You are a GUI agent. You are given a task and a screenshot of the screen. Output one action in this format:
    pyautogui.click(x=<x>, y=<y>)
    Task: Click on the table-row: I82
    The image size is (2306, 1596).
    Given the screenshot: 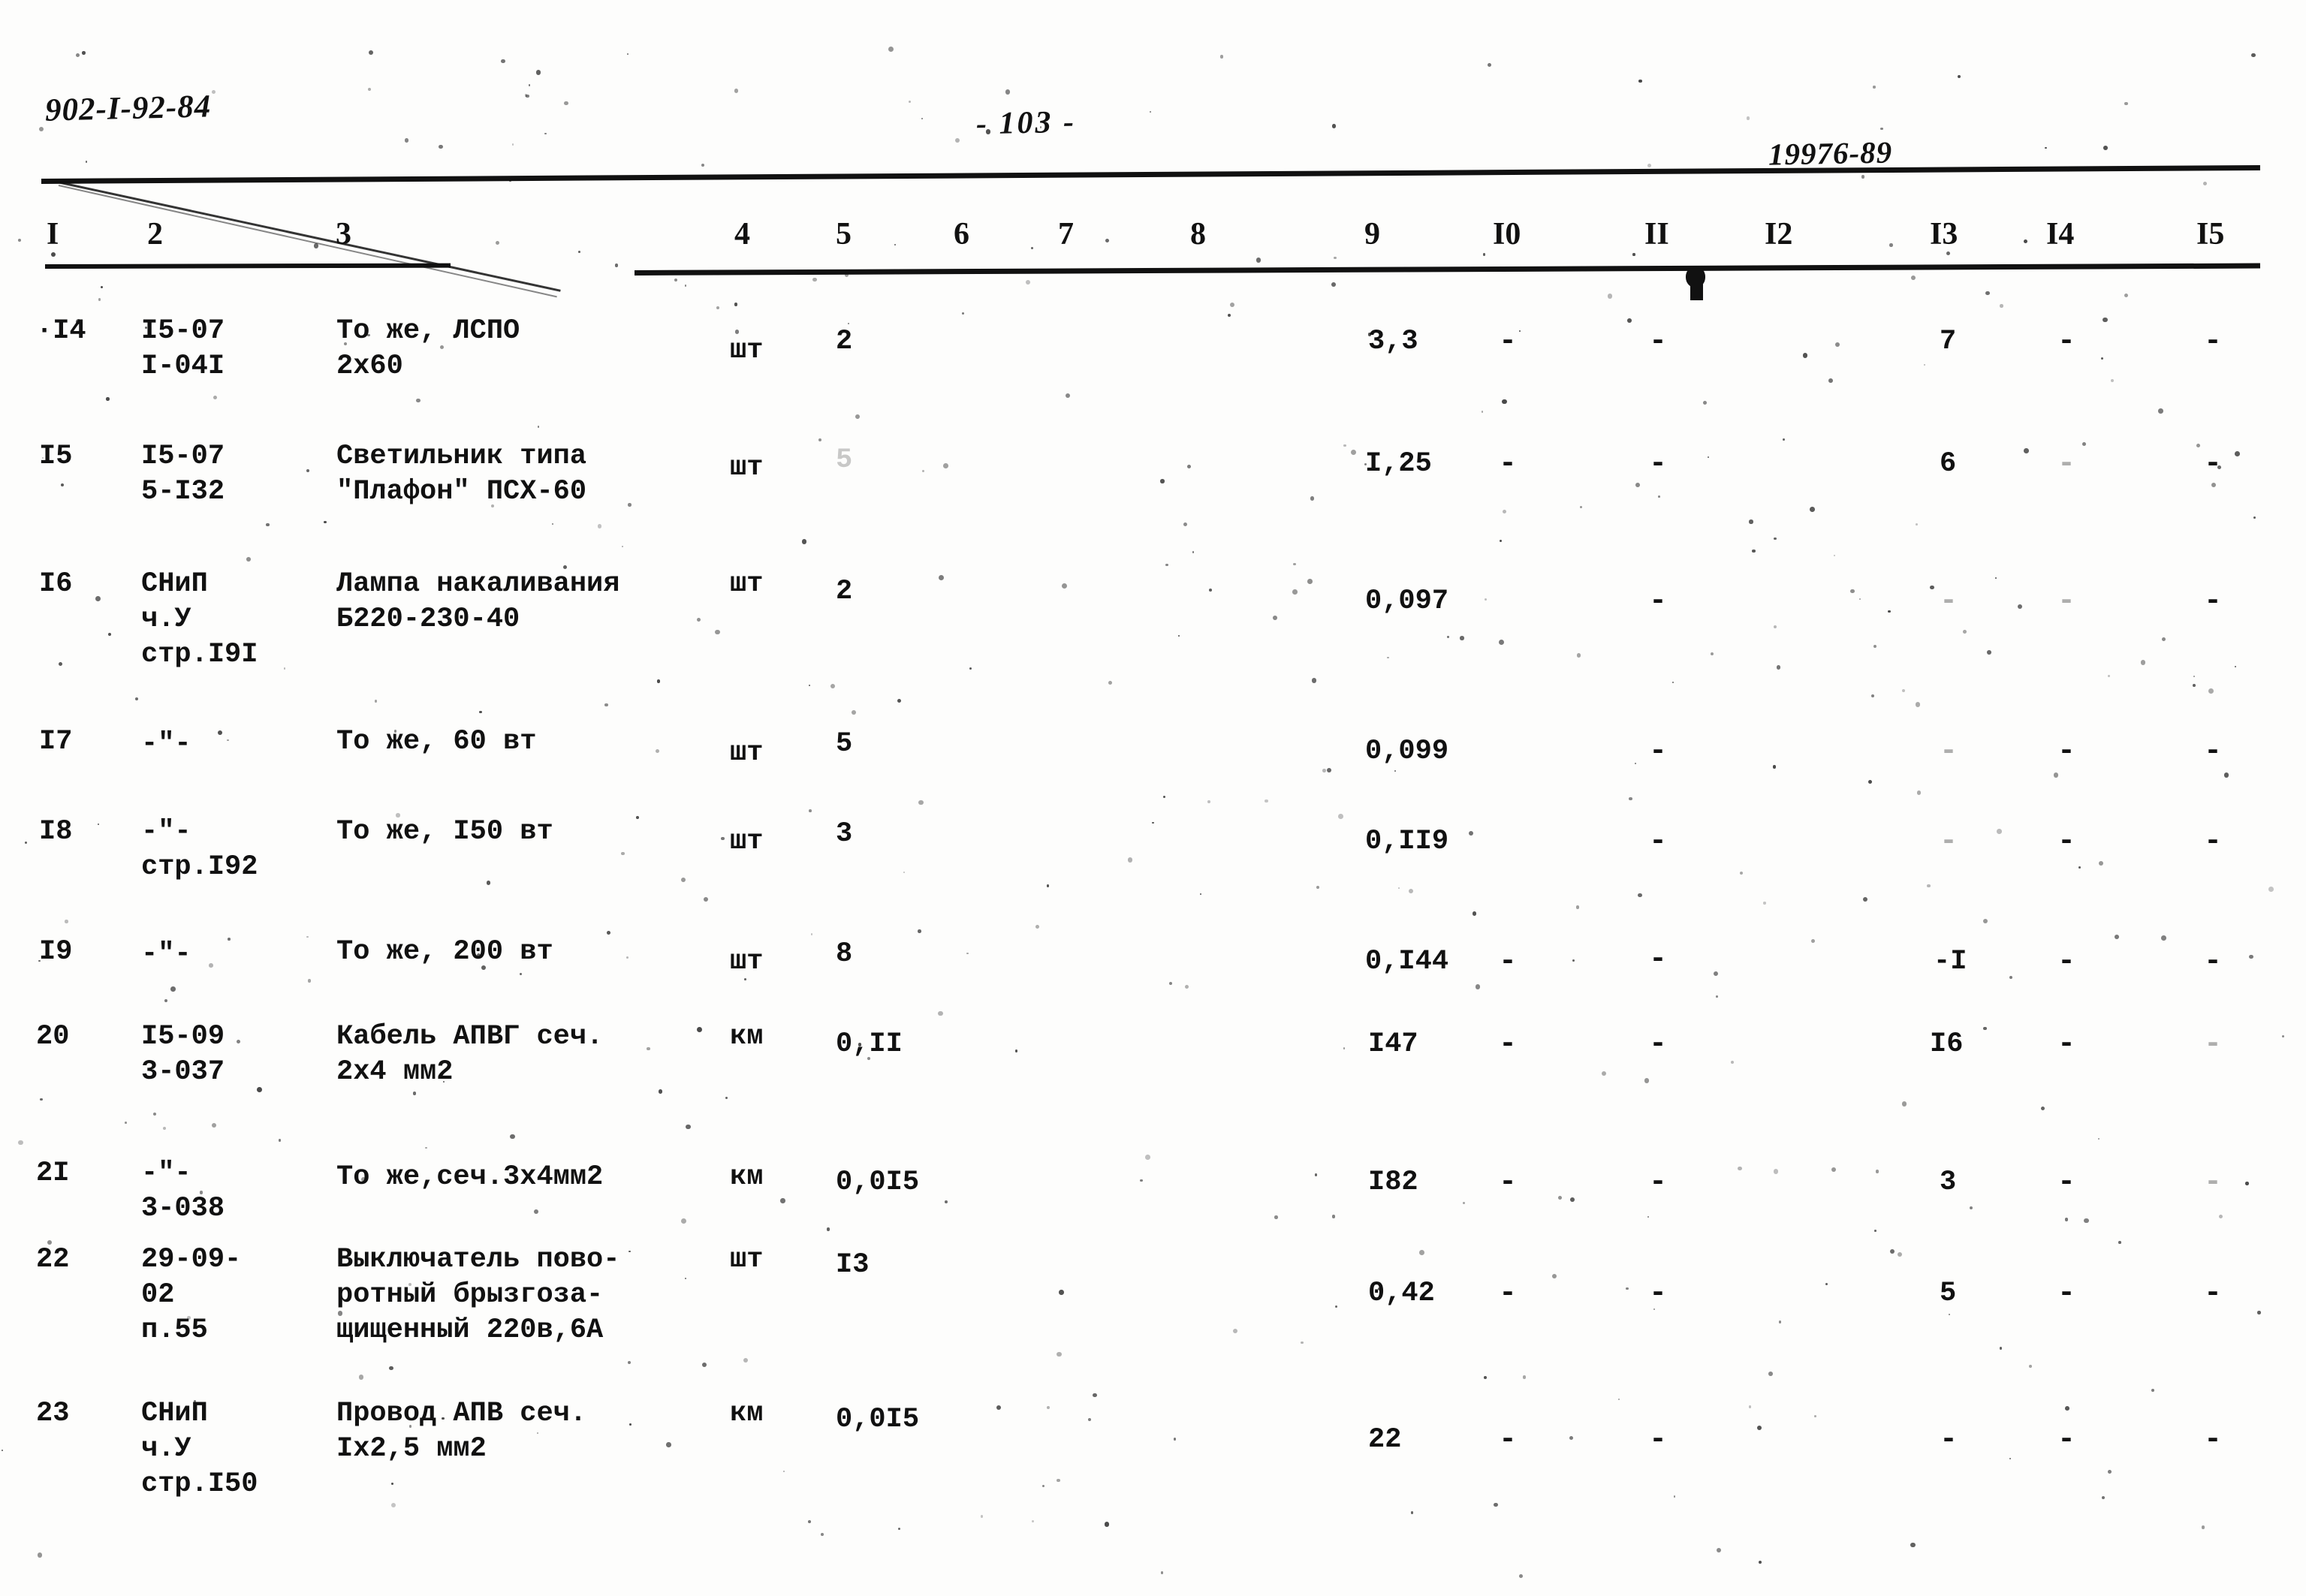 What is the action you would take?
    pyautogui.click(x=1393, y=1182)
    